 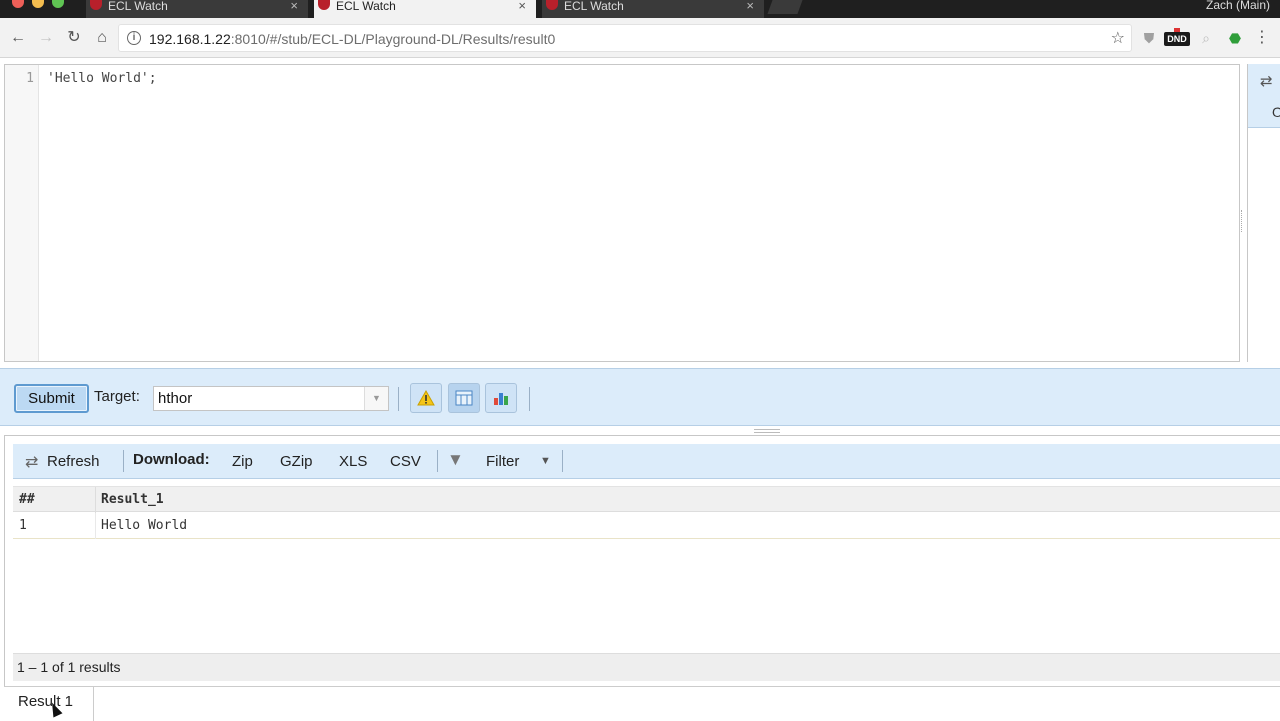 I want to click on target-label: Target:, so click(x=117, y=396).